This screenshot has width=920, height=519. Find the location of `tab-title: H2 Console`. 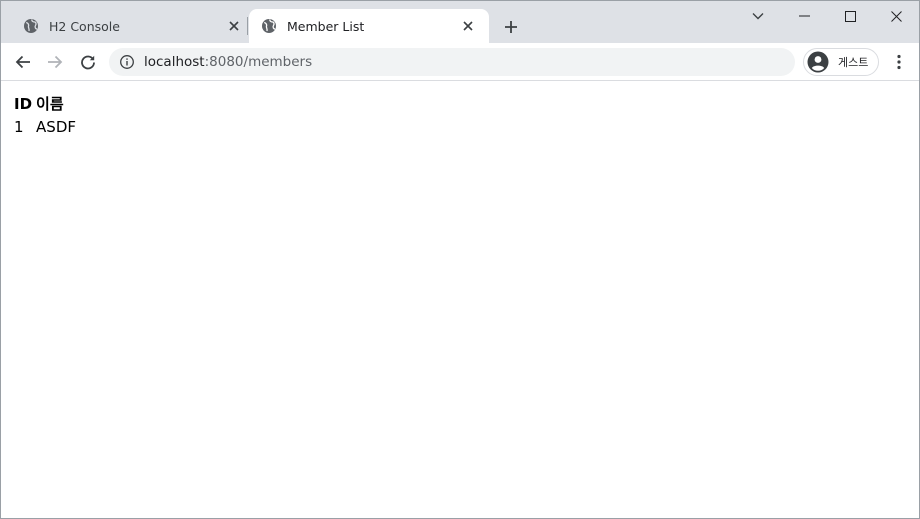

tab-title: H2 Console is located at coordinates (84, 26).